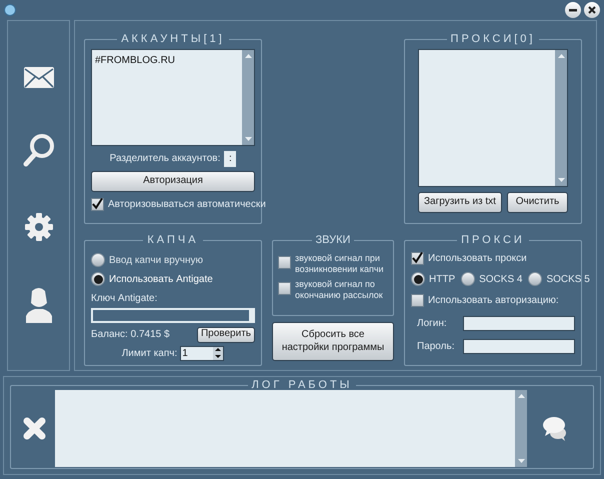  Describe the element at coordinates (202, 353) in the screenshot. I see `limit-spinner: 1` at that location.